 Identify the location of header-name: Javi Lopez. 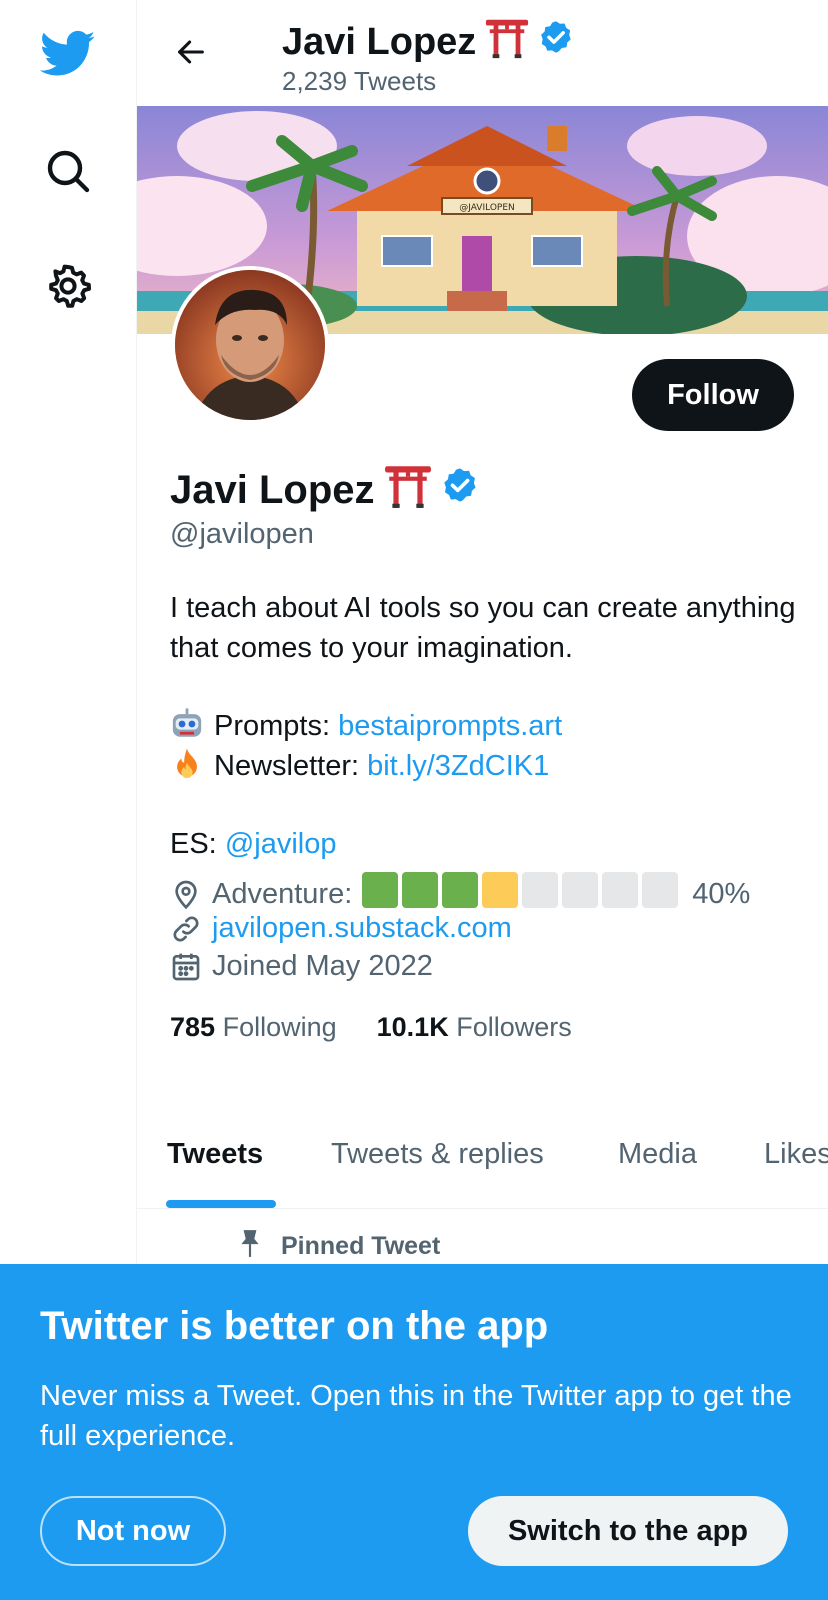
(379, 41).